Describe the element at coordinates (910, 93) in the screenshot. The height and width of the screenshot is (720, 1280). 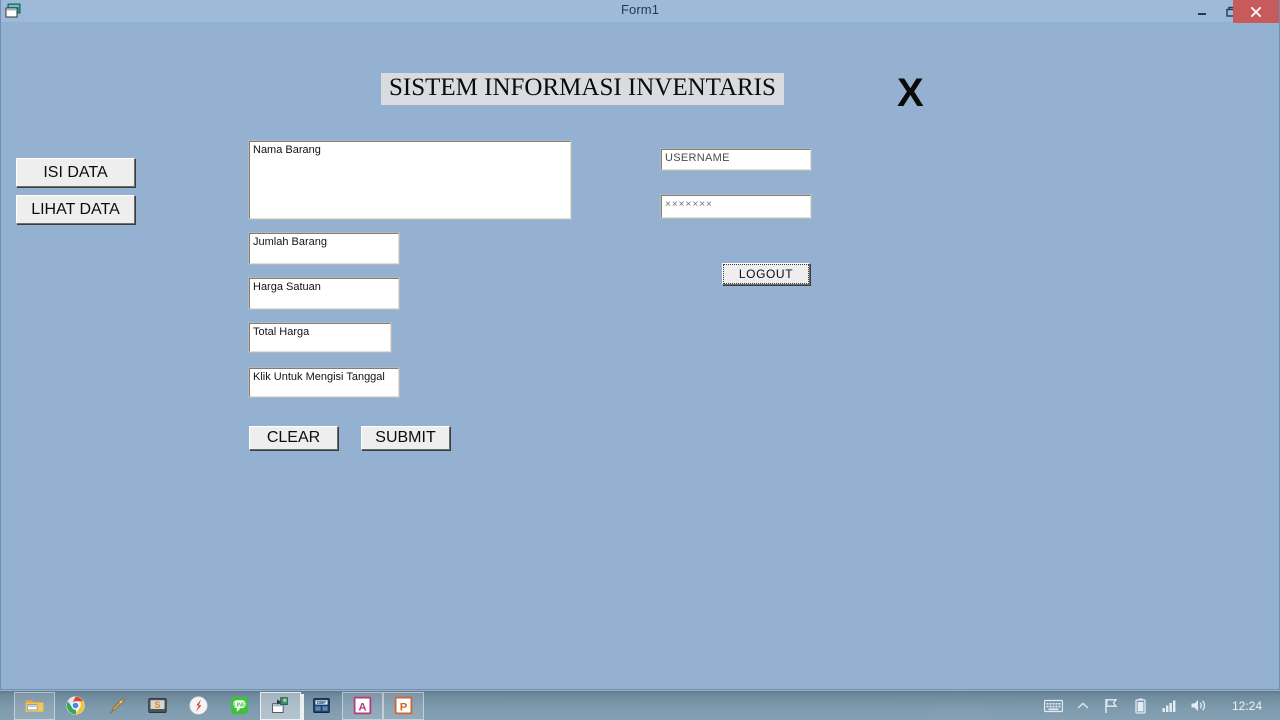
I see `x-label: X` at that location.